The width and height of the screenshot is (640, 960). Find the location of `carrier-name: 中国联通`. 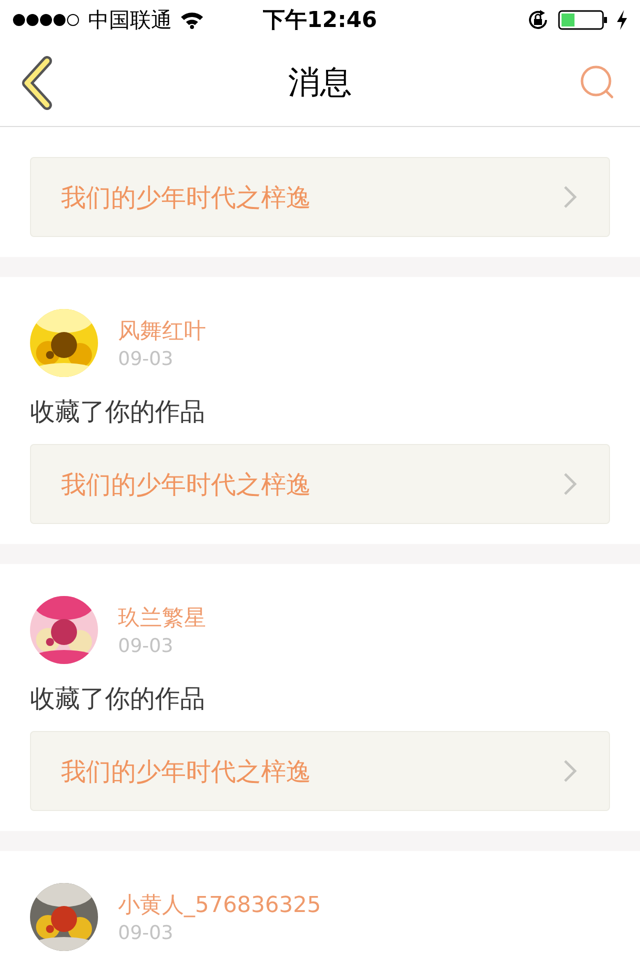

carrier-name: 中国联通 is located at coordinates (130, 20).